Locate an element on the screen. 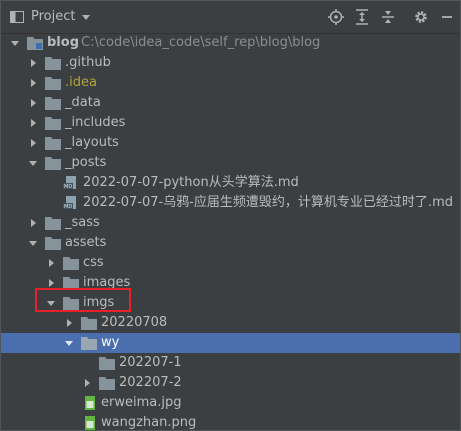  tree-row: 202207-1 is located at coordinates (230, 363).